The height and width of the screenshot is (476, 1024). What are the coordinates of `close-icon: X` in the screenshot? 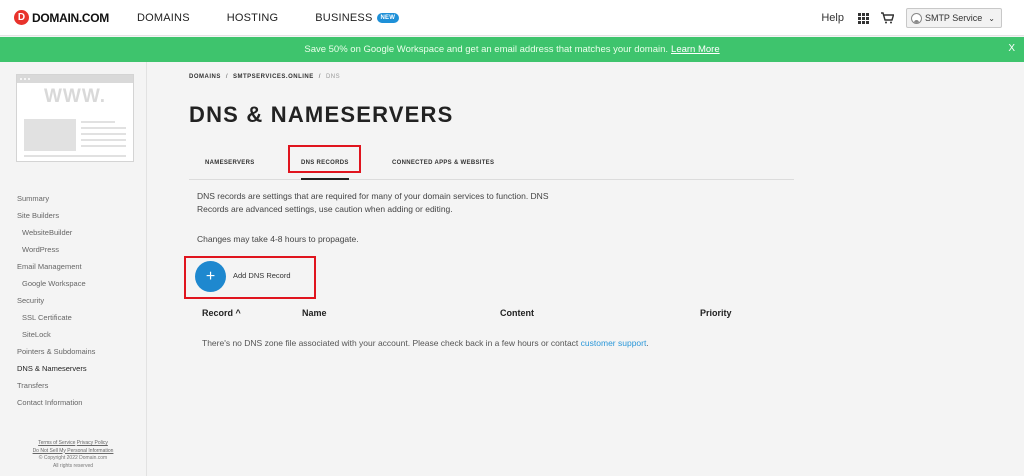 It's located at (1011, 48).